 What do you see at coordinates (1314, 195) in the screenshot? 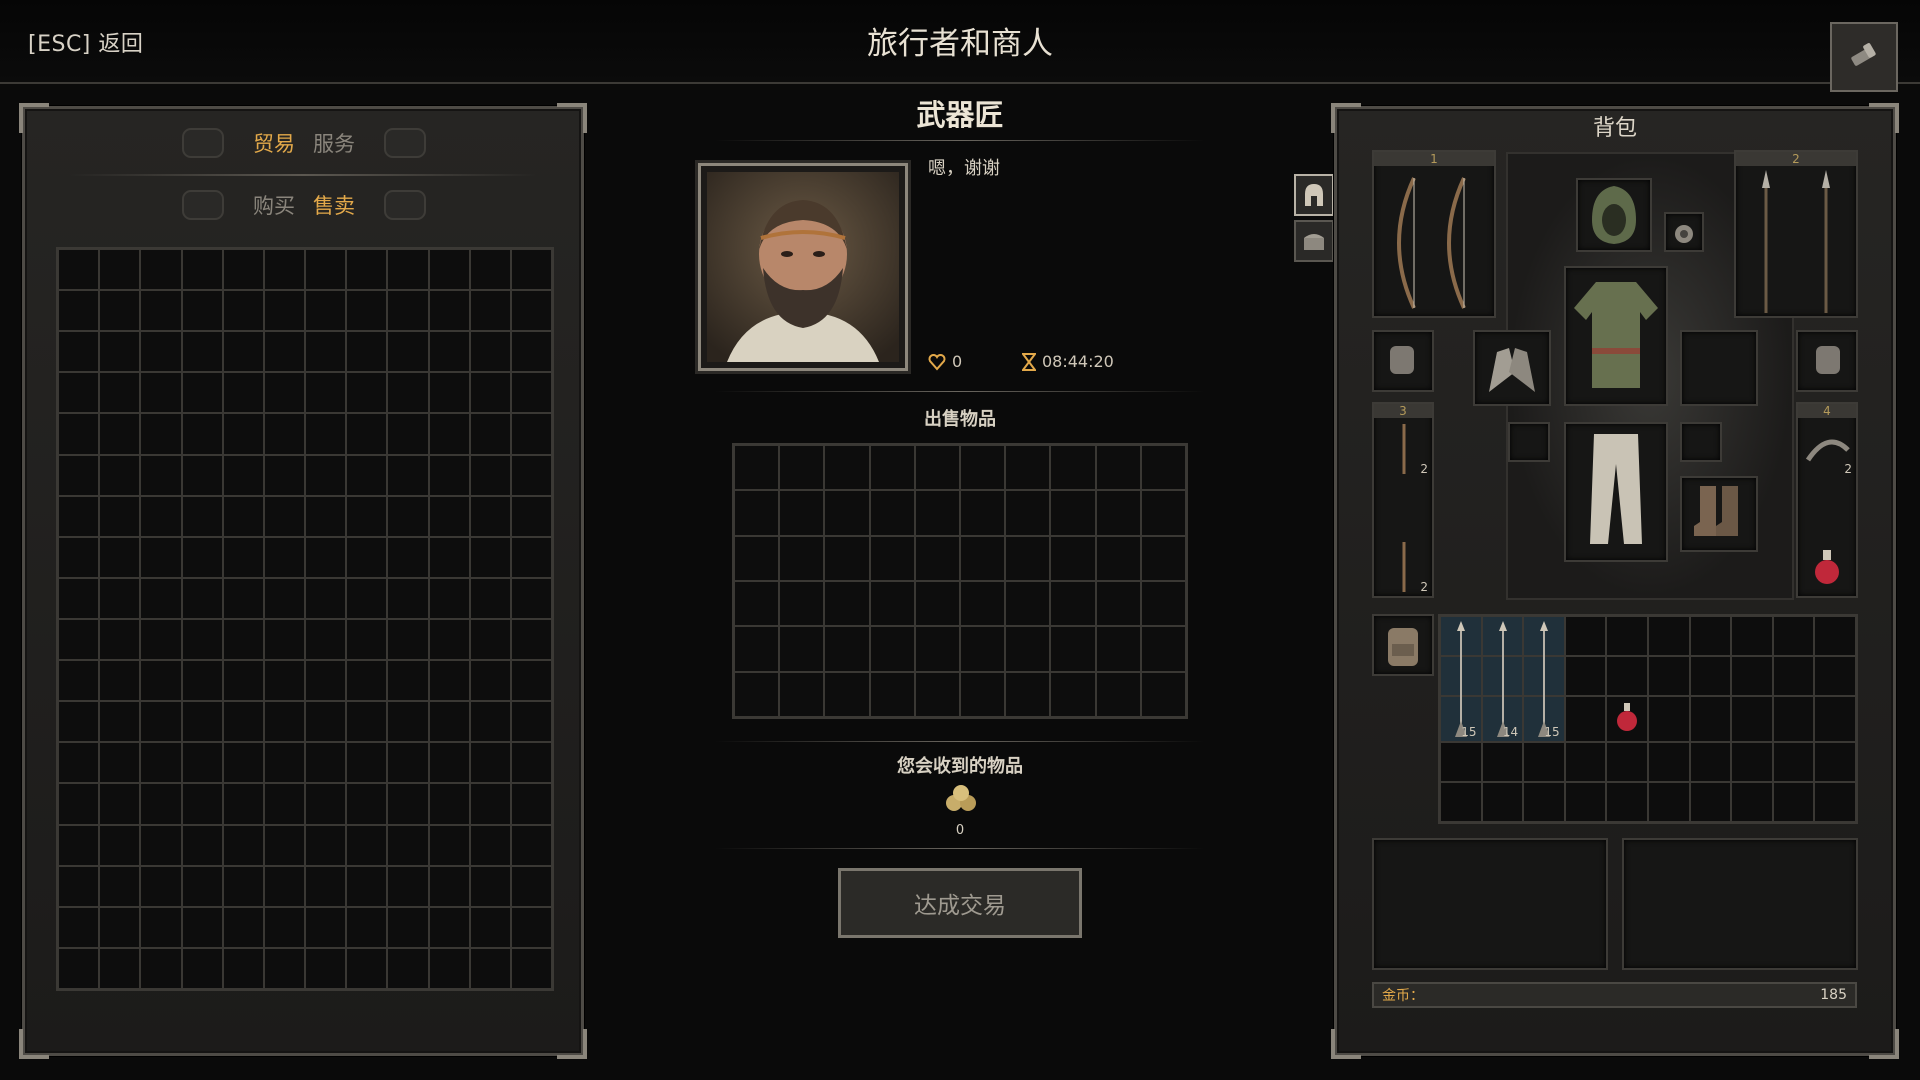
I see `equipment-view-button` at bounding box center [1314, 195].